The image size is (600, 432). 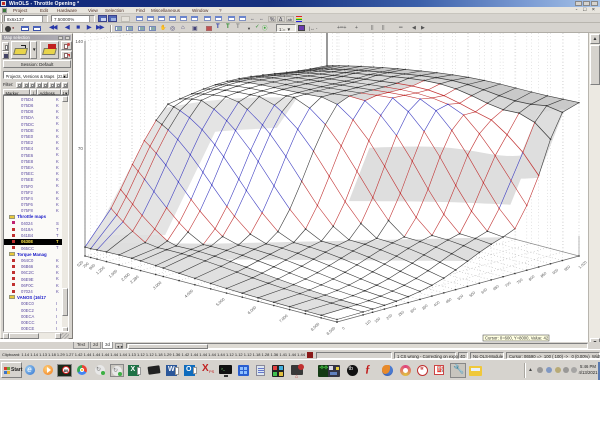 What do you see at coordinates (517, 338) in the screenshot?
I see `svg-text:Cursor: 0=600, Y=8000, Value:: Cursor: 0=600, Y=8000, Value: 42` at bounding box center [517, 338].